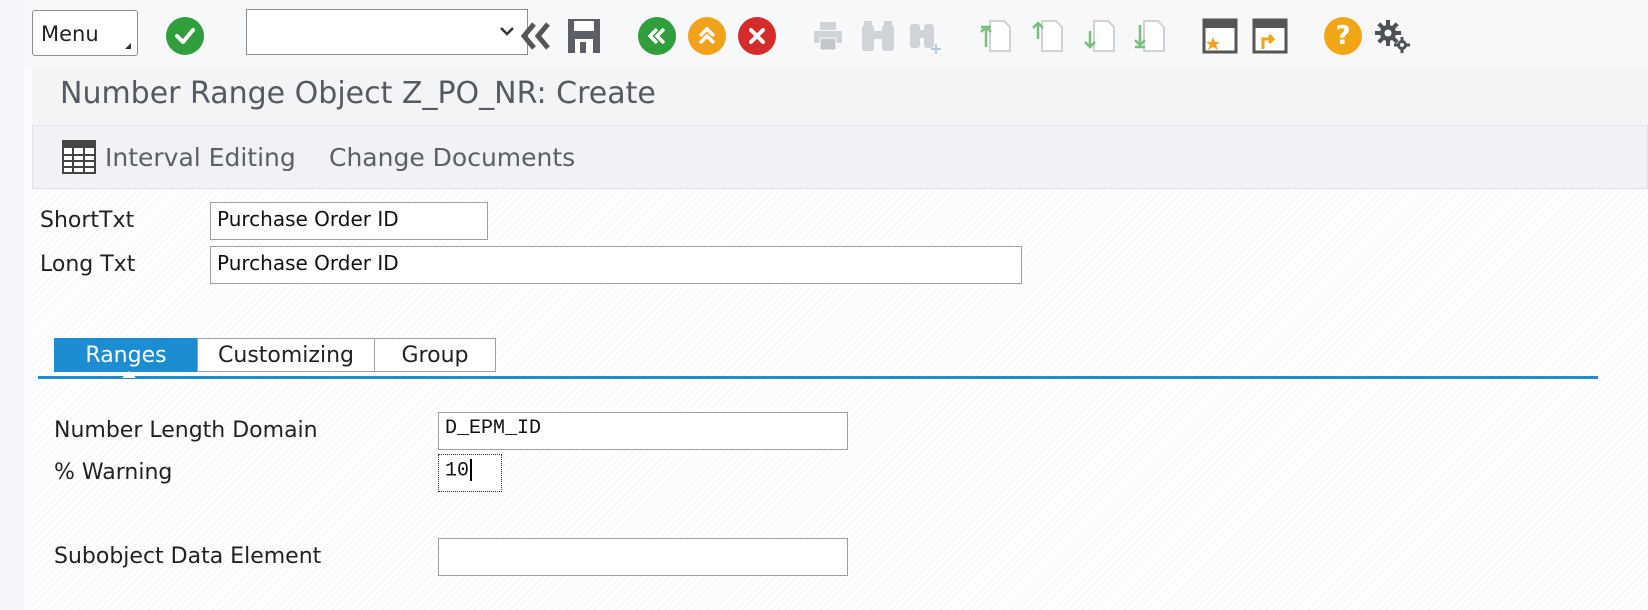 The height and width of the screenshot is (610, 1648). Describe the element at coordinates (88, 264) in the screenshot. I see `long-txt-label: Long Txt` at that location.